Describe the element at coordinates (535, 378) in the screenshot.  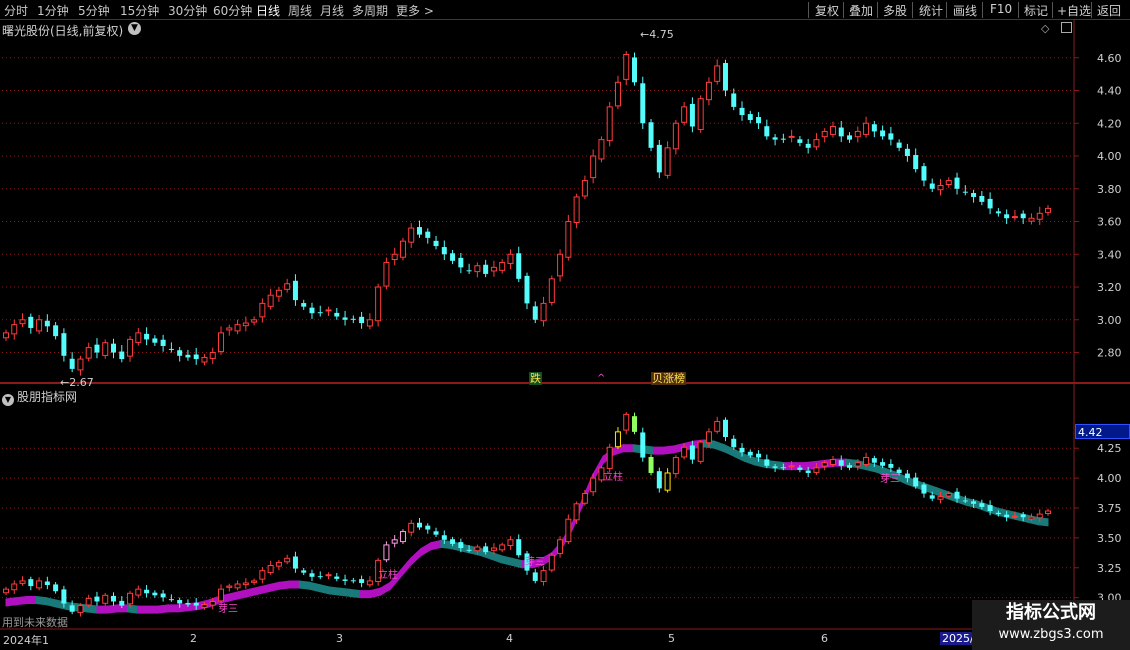
I see `event-fall-badge: 跌` at that location.